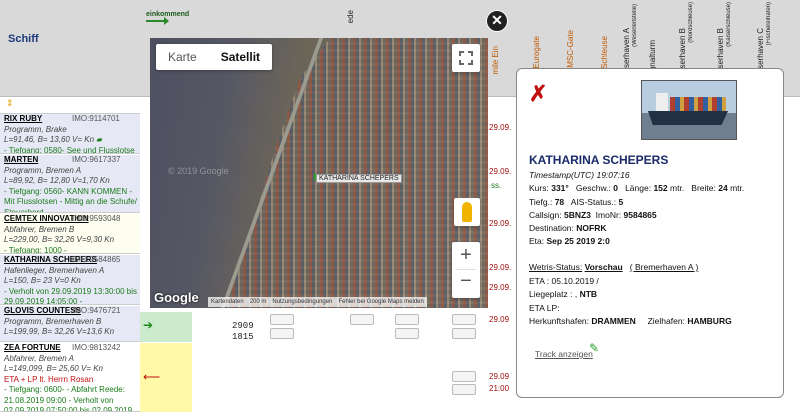 The height and width of the screenshot is (412, 800). What do you see at coordinates (23, 118) in the screenshot?
I see `ship-name-link: RIX RUBY` at bounding box center [23, 118].